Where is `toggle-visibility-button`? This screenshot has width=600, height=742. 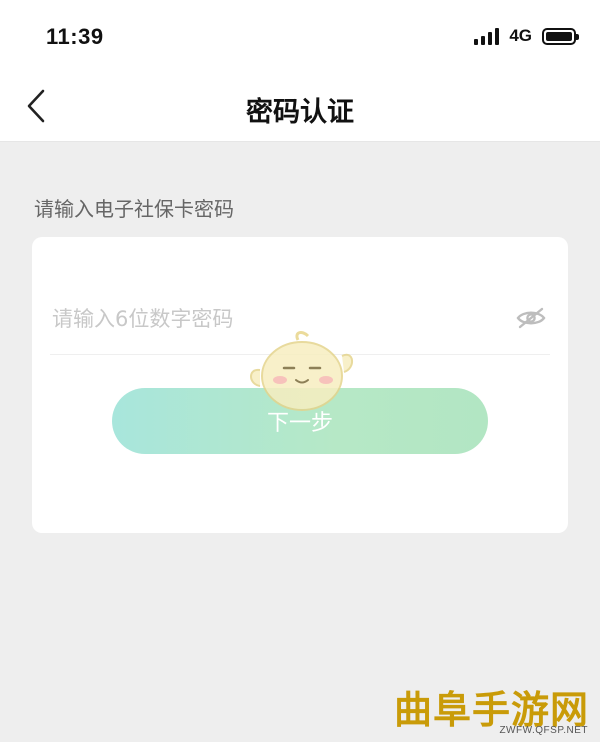
toggle-visibility-button is located at coordinates (531, 318).